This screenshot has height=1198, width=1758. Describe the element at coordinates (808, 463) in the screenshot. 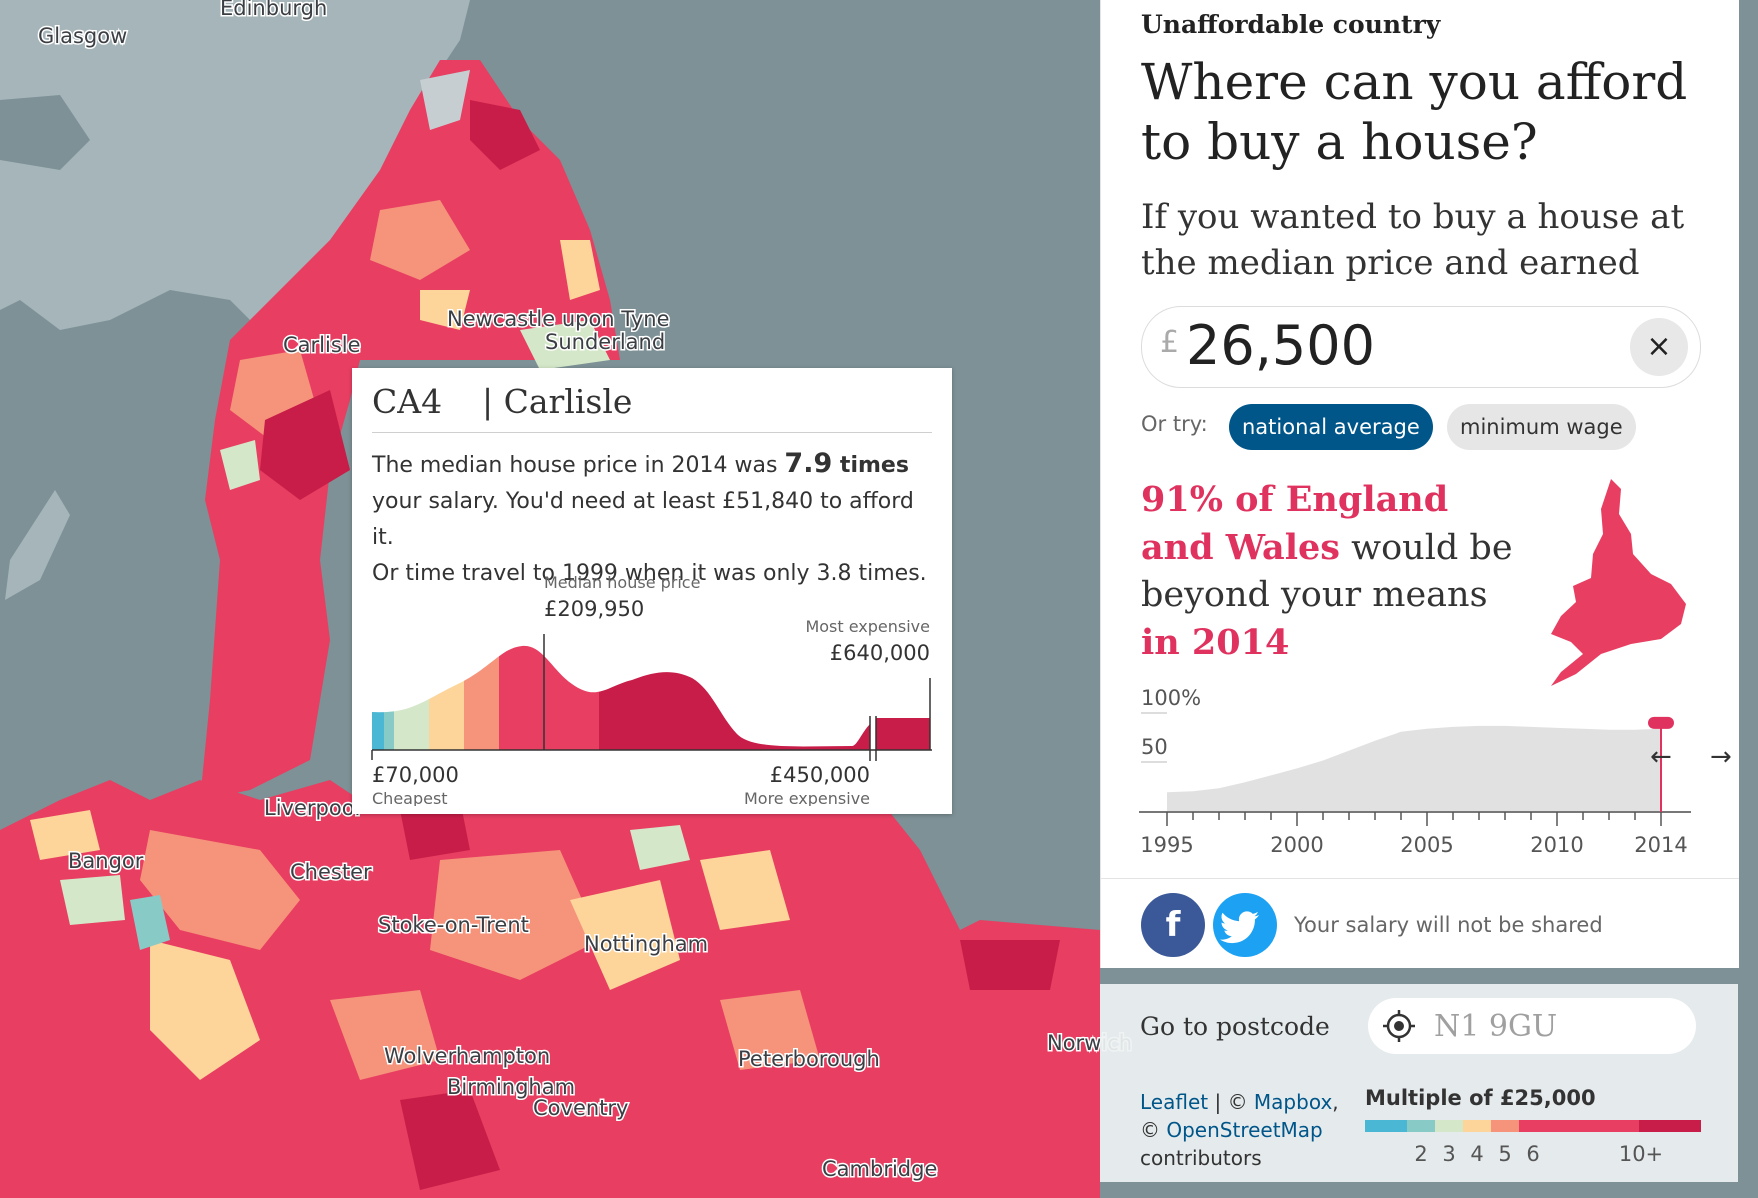

I see `tooltip-multiple: 7.9` at that location.